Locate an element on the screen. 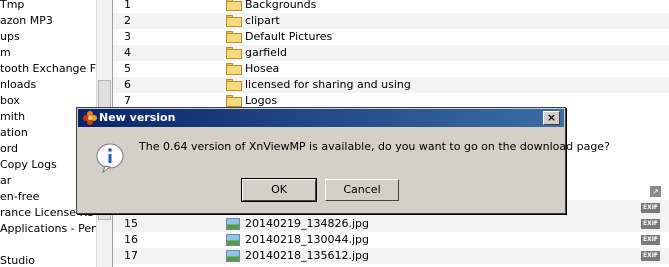 The image size is (669, 267). tree-item: ation is located at coordinates (14, 133).